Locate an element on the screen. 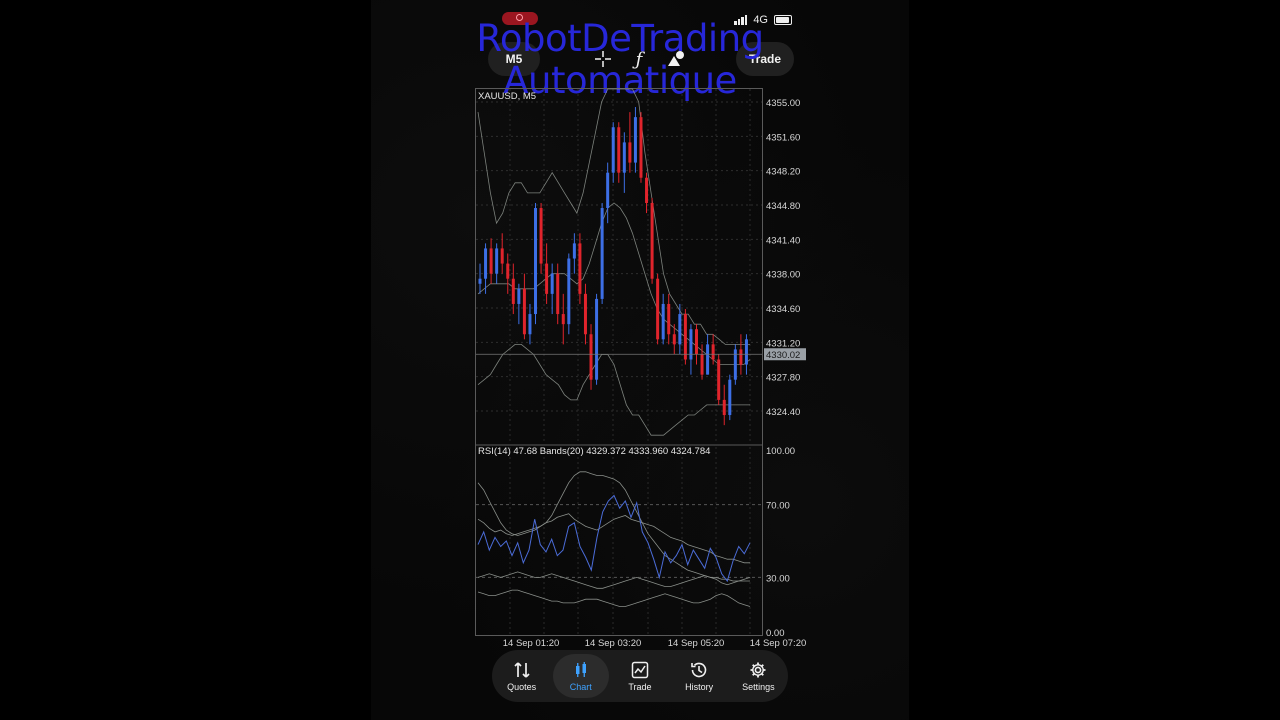 This screenshot has height=720, width=1280. rsi-tick-label: 100.00 is located at coordinates (780, 451).